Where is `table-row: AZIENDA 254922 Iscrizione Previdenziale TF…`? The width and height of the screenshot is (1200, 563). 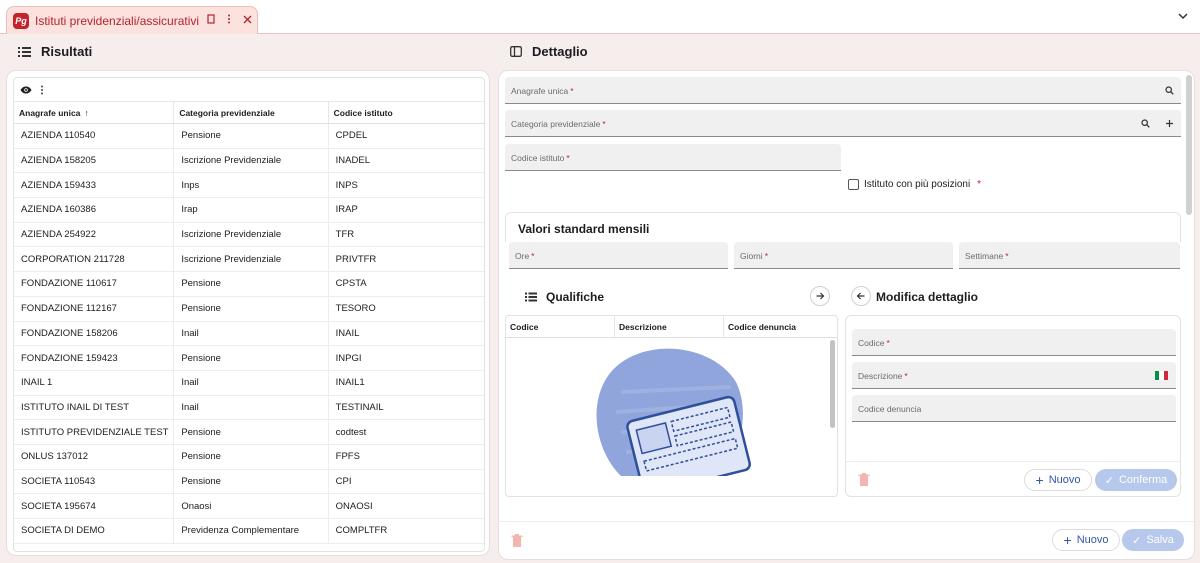
table-row: AZIENDA 254922 Iscrizione Previdenziale TF… is located at coordinates (249, 235).